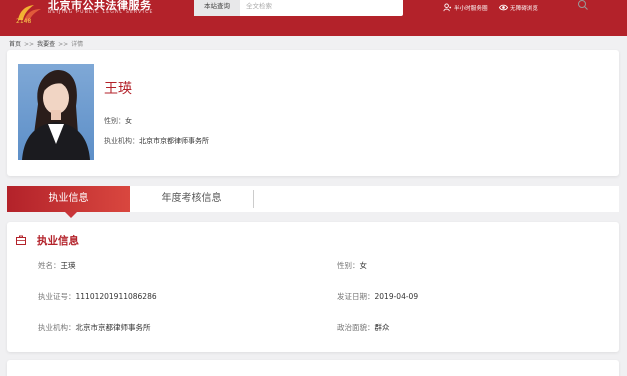 This screenshot has height=376, width=627. What do you see at coordinates (23, 21) in the screenshot?
I see `svg-text: 2148` at bounding box center [23, 21].